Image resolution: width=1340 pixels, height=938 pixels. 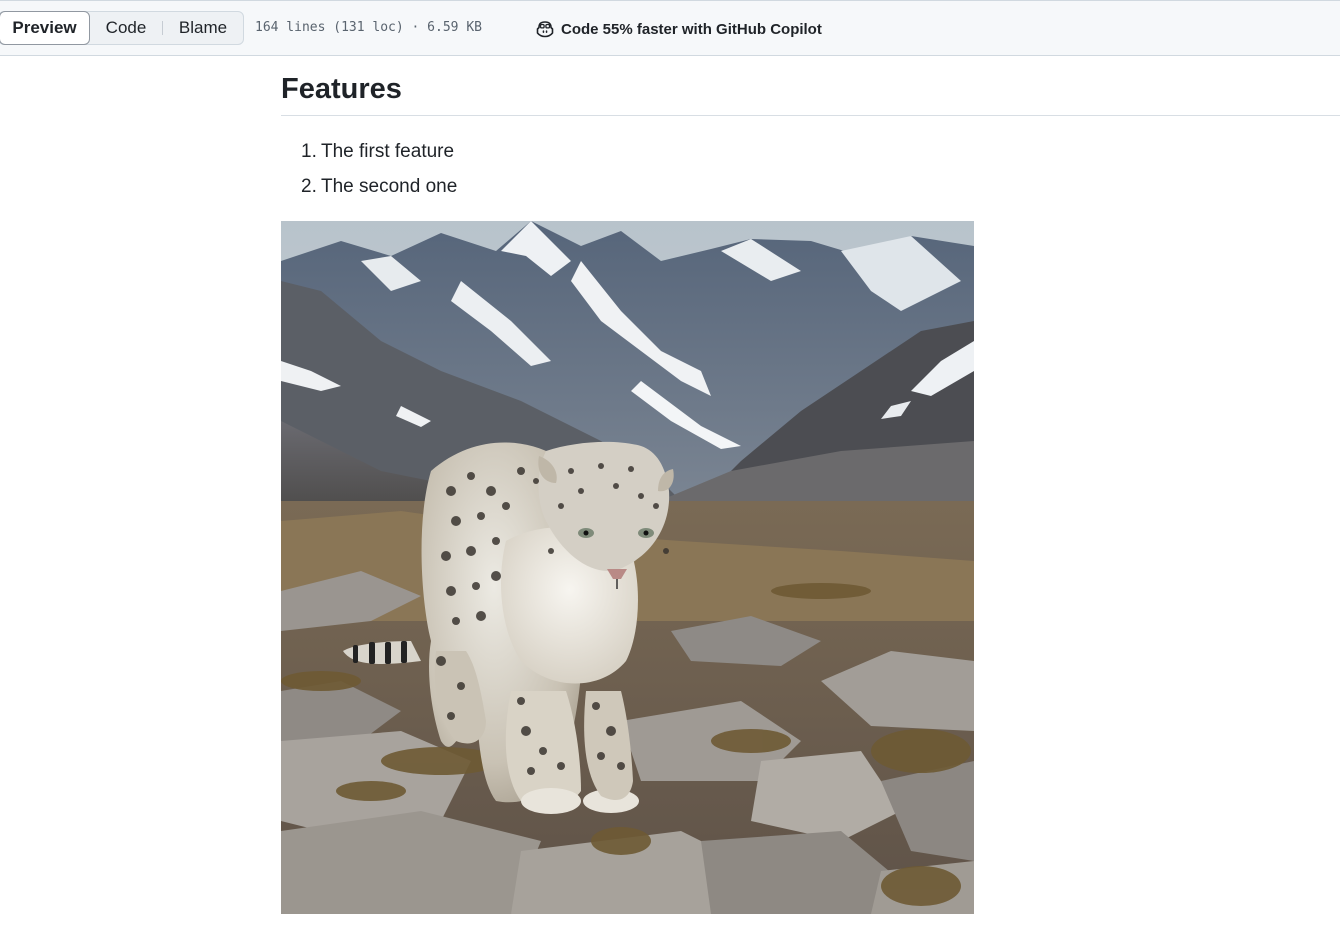 What do you see at coordinates (810, 93) in the screenshot?
I see `section-heading: Features` at bounding box center [810, 93].